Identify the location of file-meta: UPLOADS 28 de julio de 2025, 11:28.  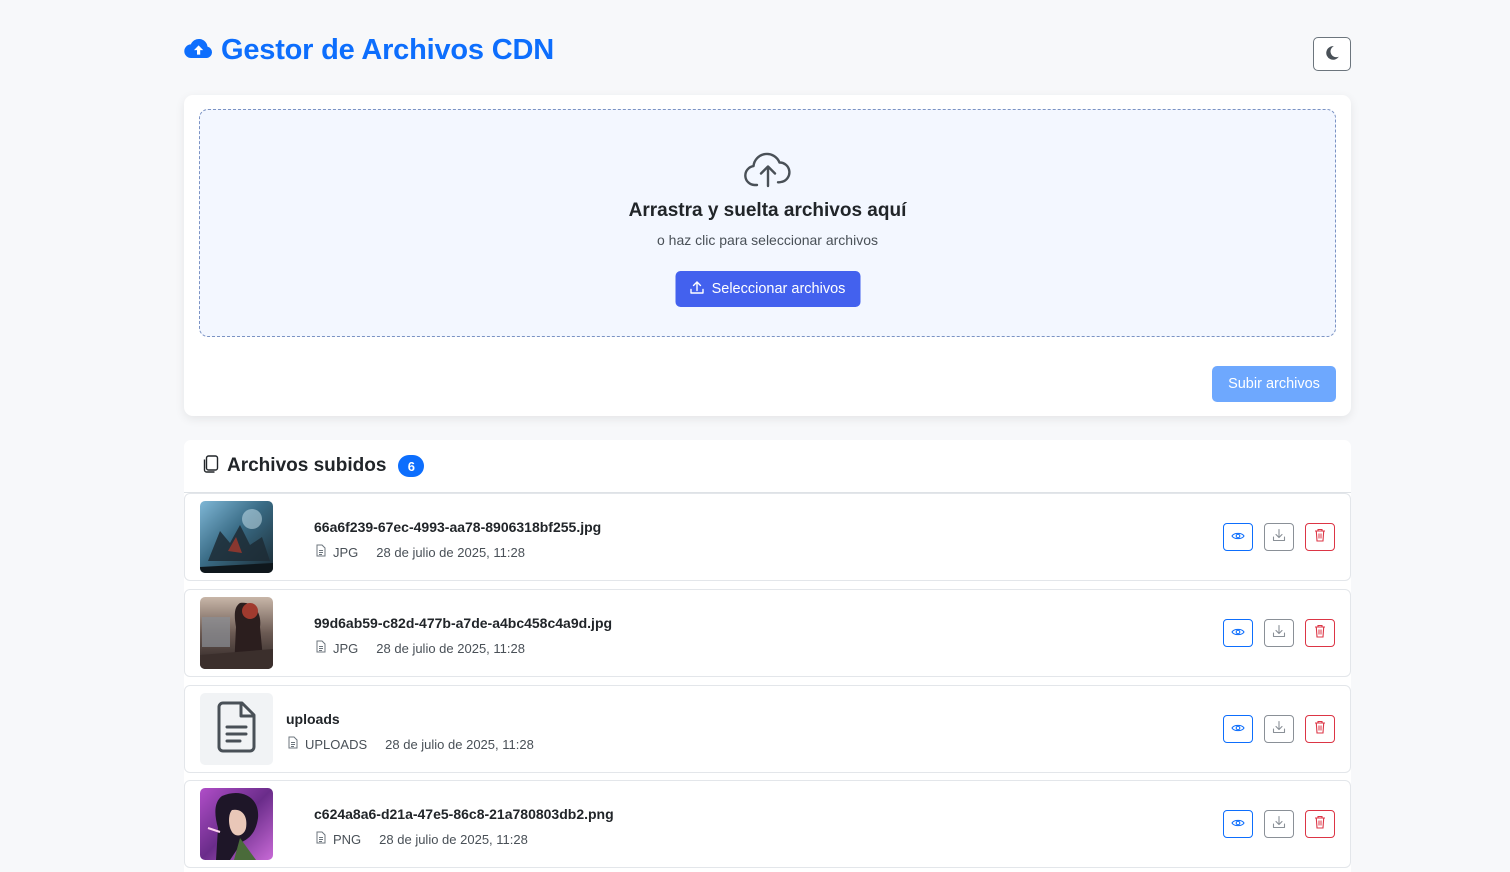
(410, 744).